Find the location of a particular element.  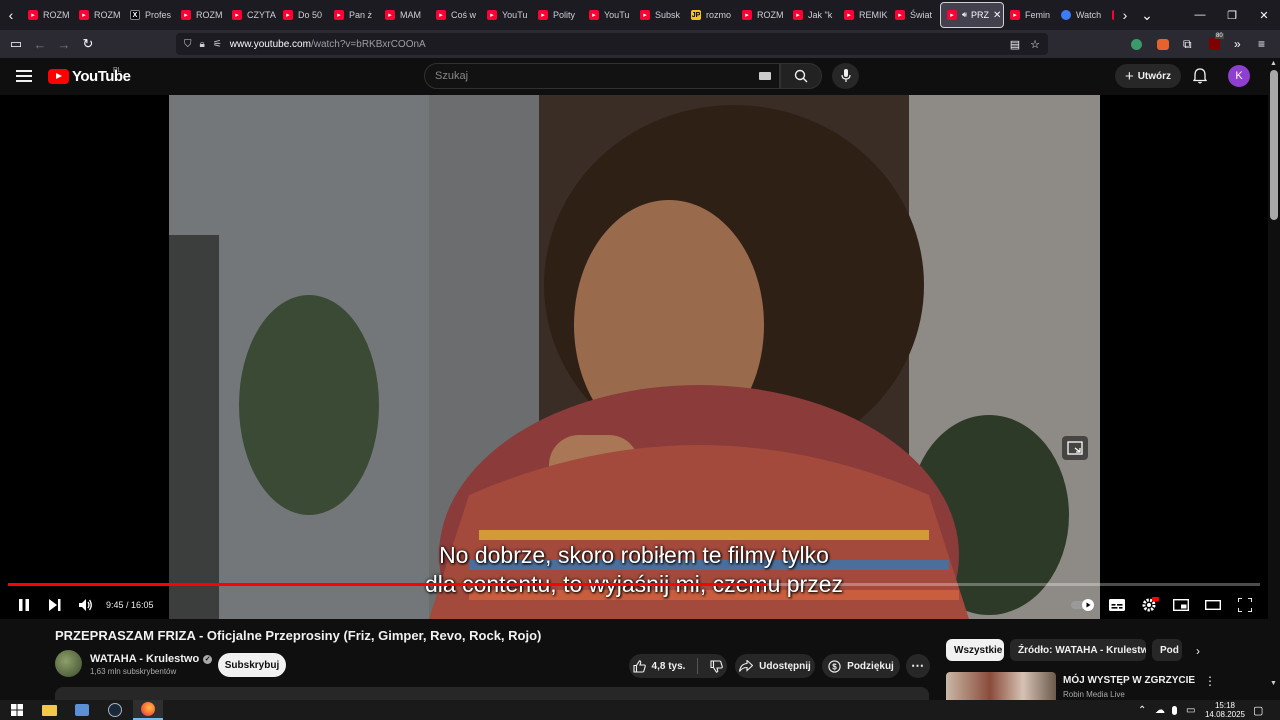

channel-avatar is located at coordinates (68, 663).